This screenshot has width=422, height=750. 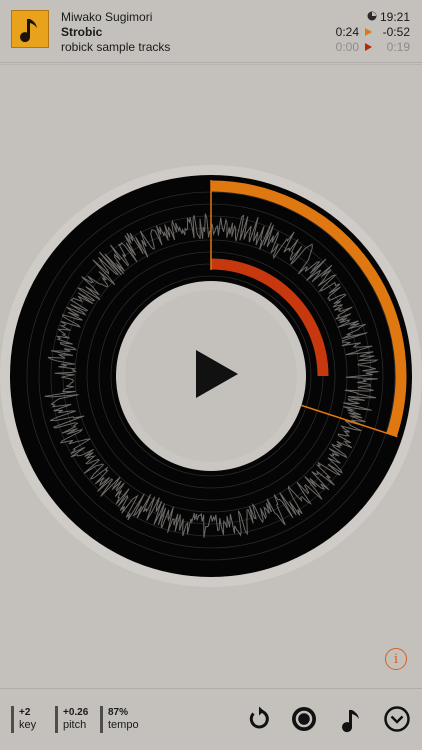 I want to click on chevron-circle-icon, so click(x=397, y=719).